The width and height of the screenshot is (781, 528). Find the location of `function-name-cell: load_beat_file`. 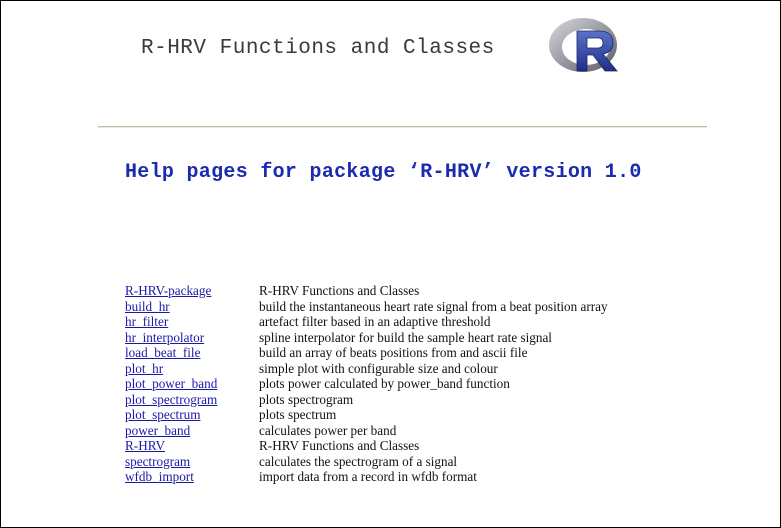

function-name-cell: load_beat_file is located at coordinates (192, 353).